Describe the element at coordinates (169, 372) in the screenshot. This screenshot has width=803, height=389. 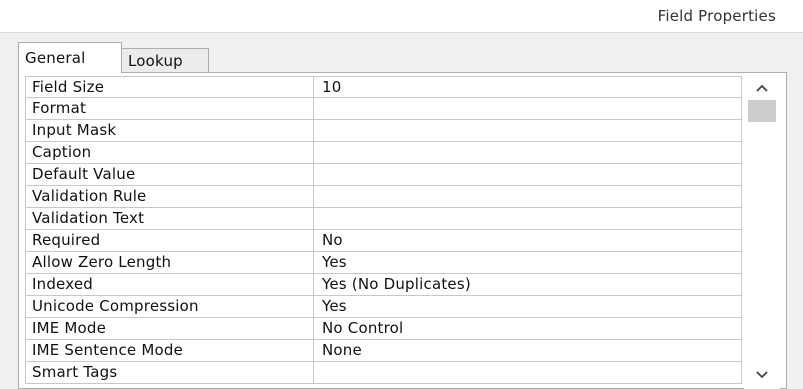
I see `property-name: Smart Tags` at that location.